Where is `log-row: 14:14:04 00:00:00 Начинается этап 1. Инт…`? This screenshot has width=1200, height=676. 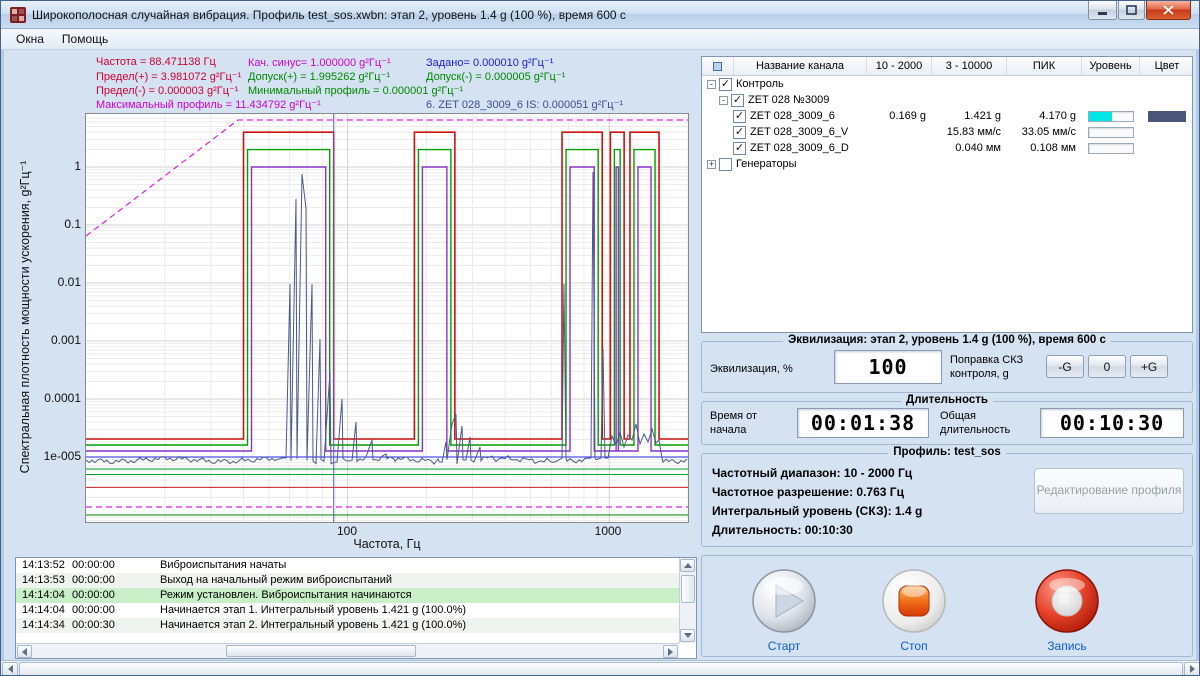 log-row: 14:14:04 00:00:00 Начинается этап 1. Инт… is located at coordinates (356, 610).